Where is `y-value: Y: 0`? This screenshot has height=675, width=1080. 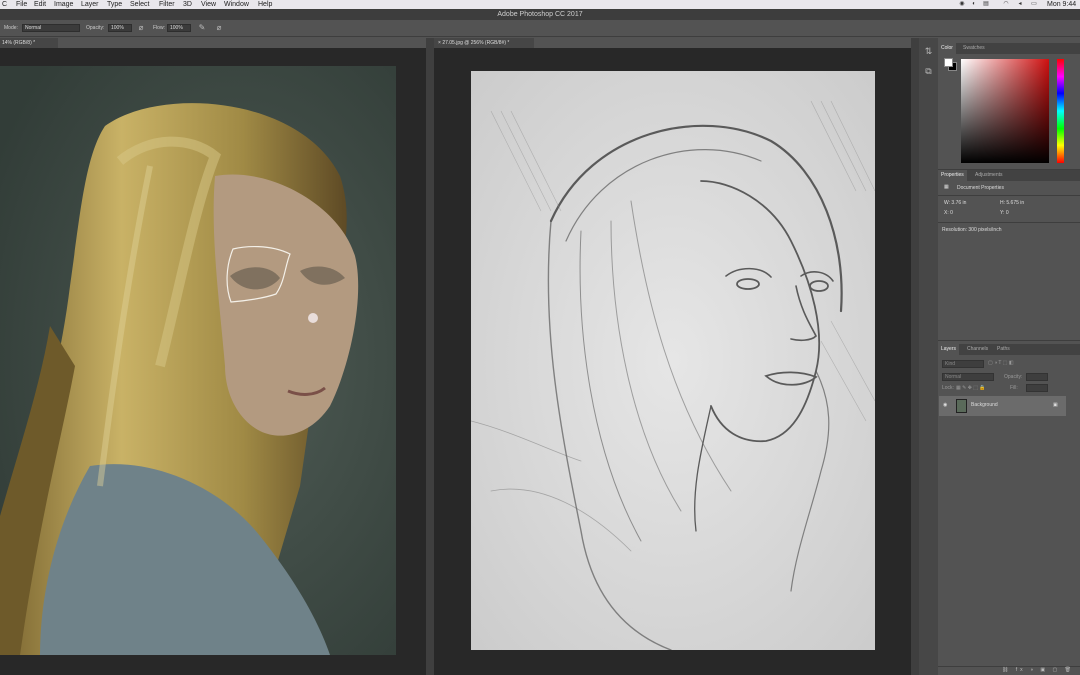
y-value: Y: 0 is located at coordinates (1004, 213).